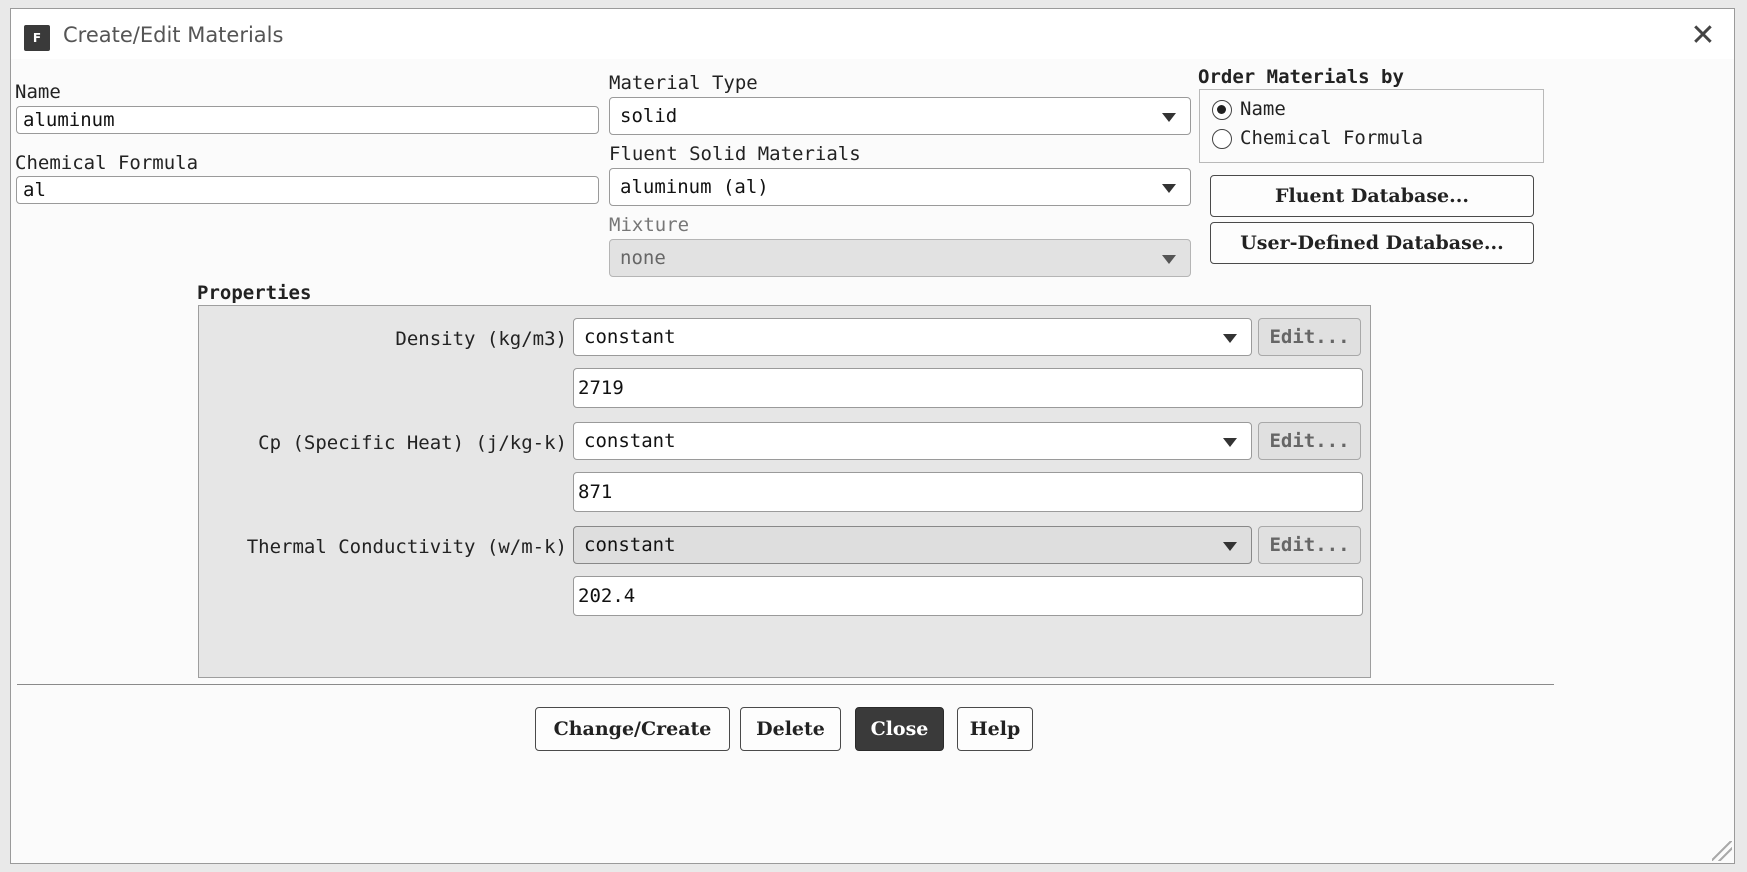  Describe the element at coordinates (383, 341) in the screenshot. I see `density-label-wrap: Density (kg/m3)` at that location.